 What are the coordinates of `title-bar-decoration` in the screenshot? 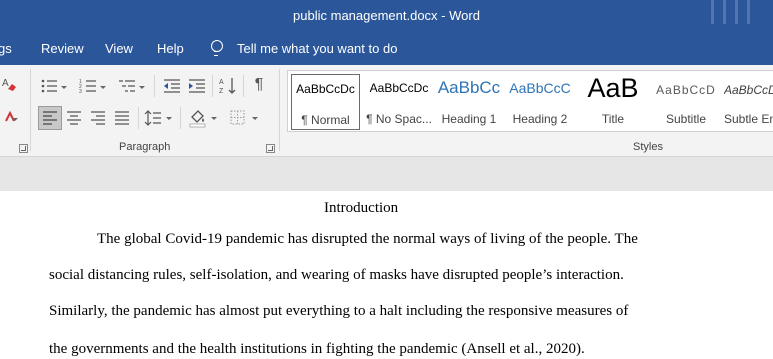 It's located at (738, 16).